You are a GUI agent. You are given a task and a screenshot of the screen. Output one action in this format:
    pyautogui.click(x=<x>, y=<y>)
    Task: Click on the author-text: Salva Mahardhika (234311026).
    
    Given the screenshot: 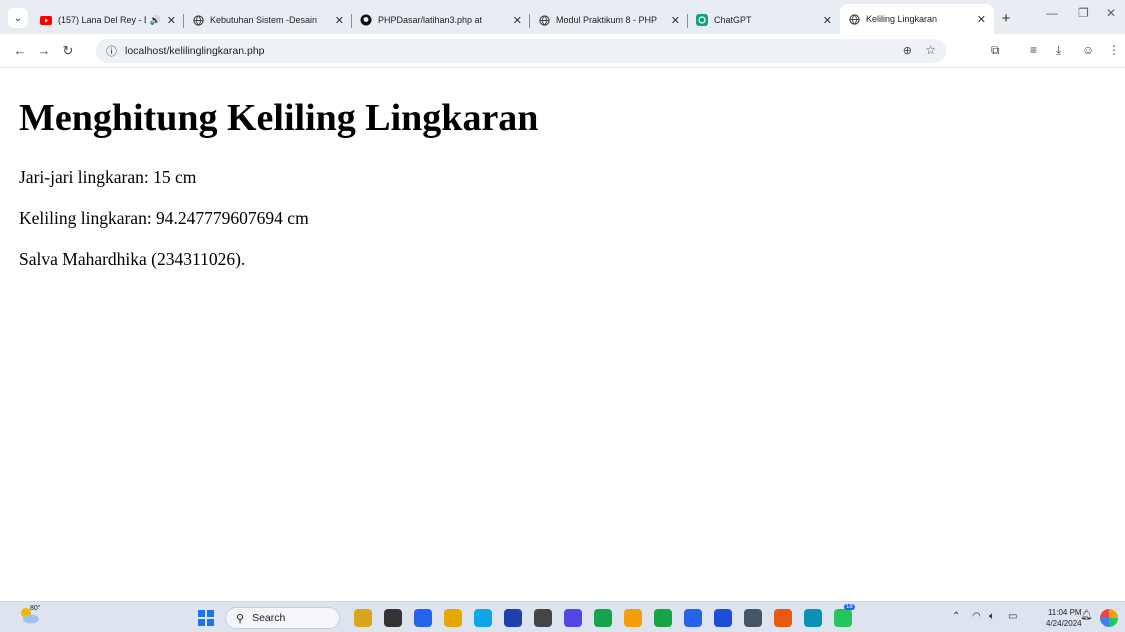 What is the action you would take?
    pyautogui.click(x=132, y=259)
    